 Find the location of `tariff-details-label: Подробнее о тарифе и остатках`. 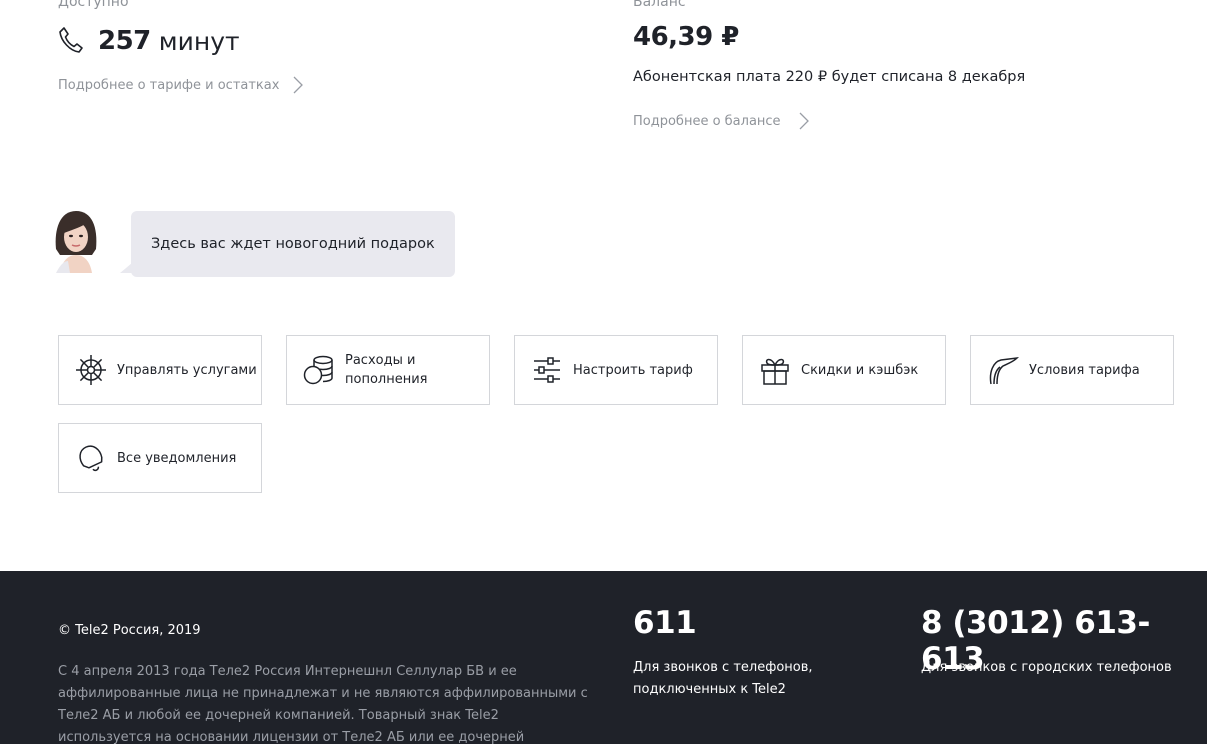

tariff-details-label: Подробнее о тарифе и остатках is located at coordinates (169, 85).